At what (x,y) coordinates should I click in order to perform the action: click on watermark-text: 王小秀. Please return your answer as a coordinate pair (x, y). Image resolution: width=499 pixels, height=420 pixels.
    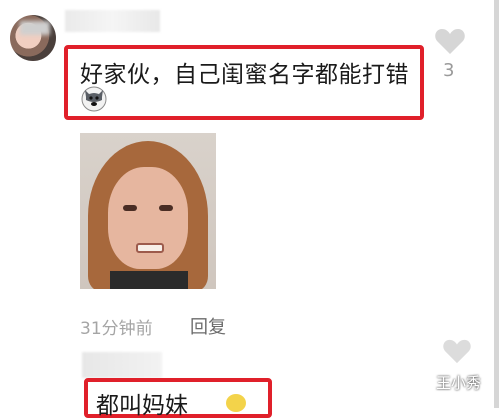
    Looking at the image, I should click on (459, 383).